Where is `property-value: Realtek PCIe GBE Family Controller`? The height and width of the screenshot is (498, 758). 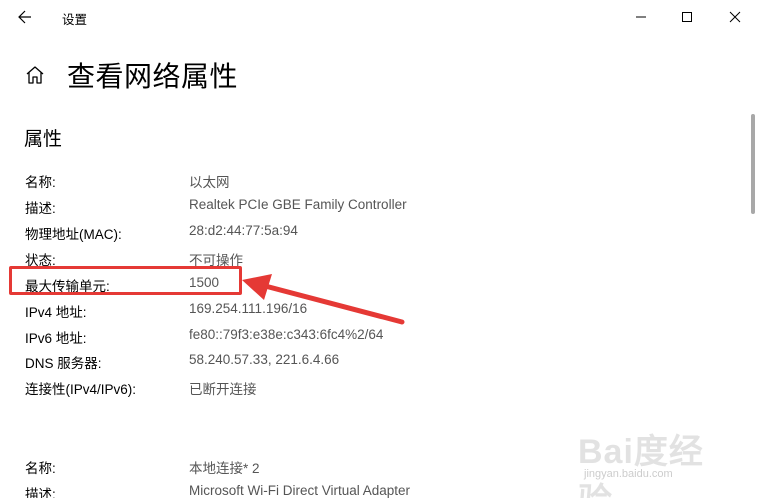
property-value: Realtek PCIe GBE Family Controller is located at coordinates (298, 204).